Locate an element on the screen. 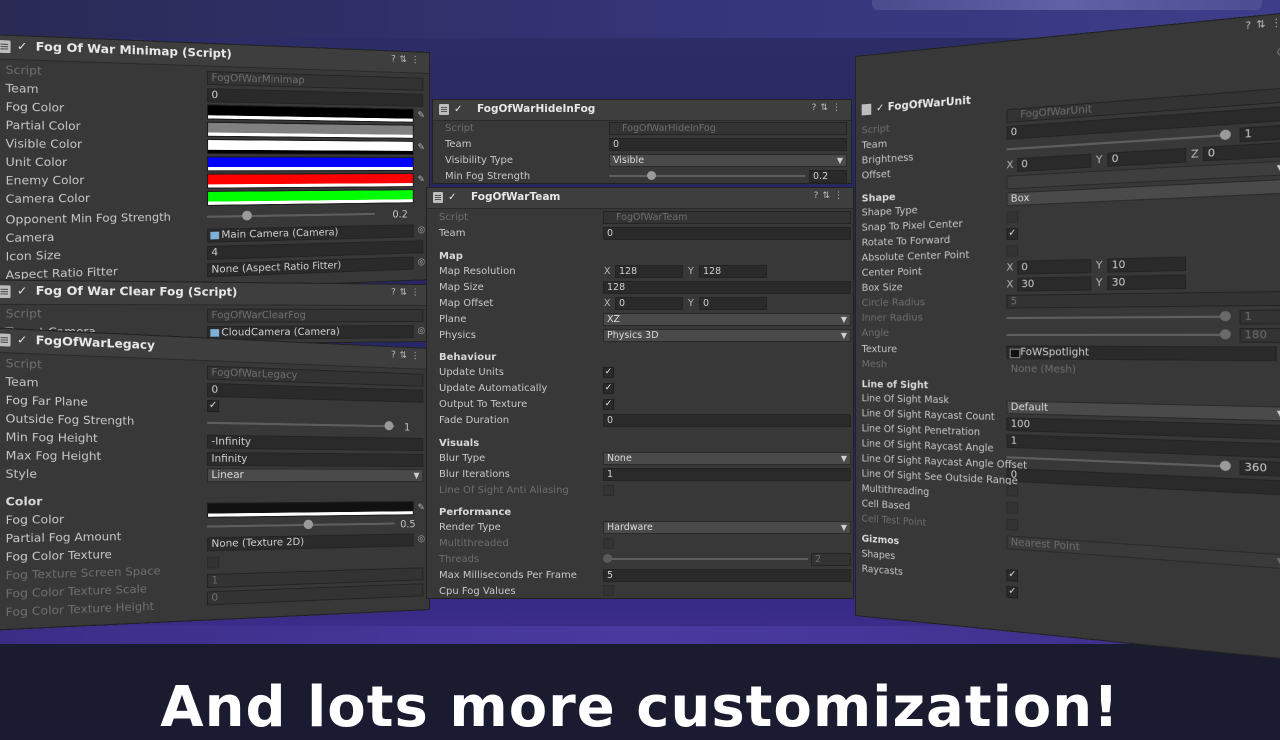 The image size is (1280, 740). rotate-forward-checkbox: ✓ is located at coordinates (1012, 234).